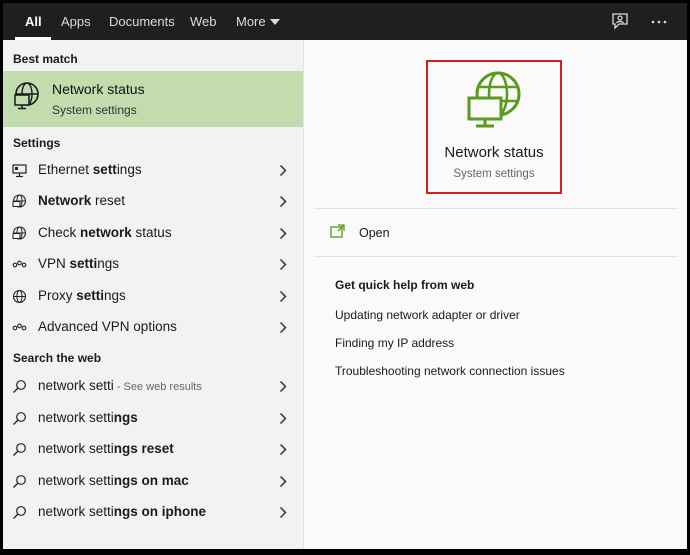  I want to click on open-label: Open, so click(374, 233).